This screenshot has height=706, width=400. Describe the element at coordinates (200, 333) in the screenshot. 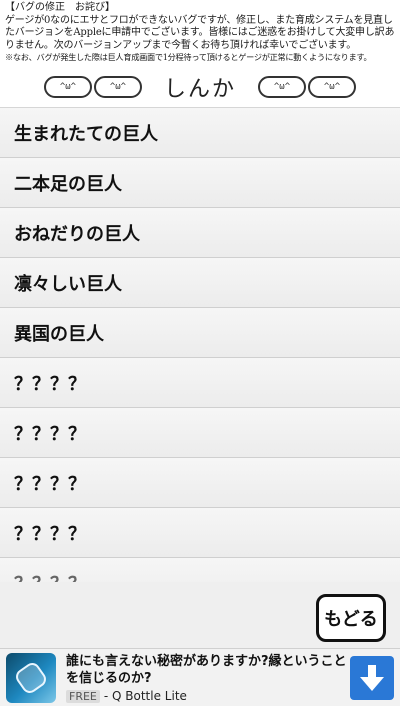

I see `list-item: 異国の巨人` at that location.